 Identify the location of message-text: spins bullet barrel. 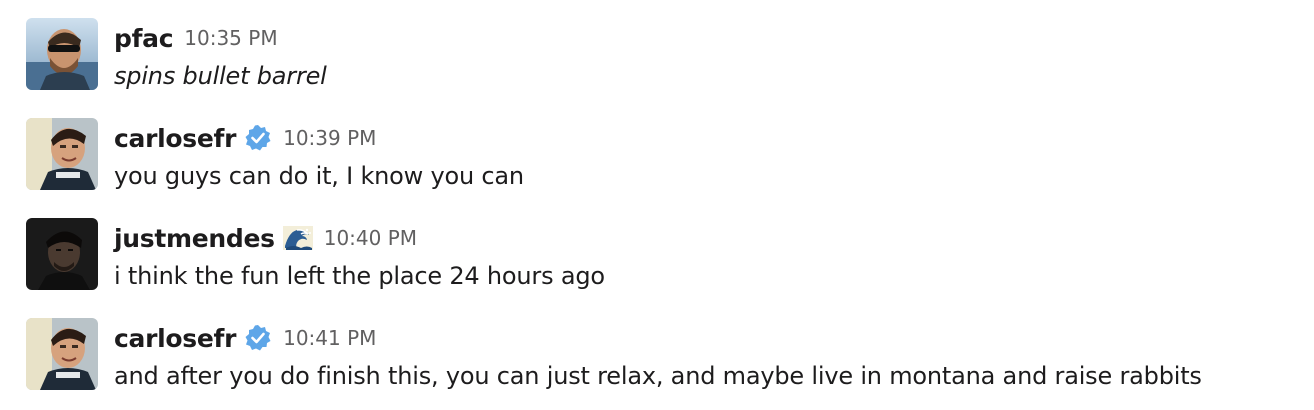
(220, 76).